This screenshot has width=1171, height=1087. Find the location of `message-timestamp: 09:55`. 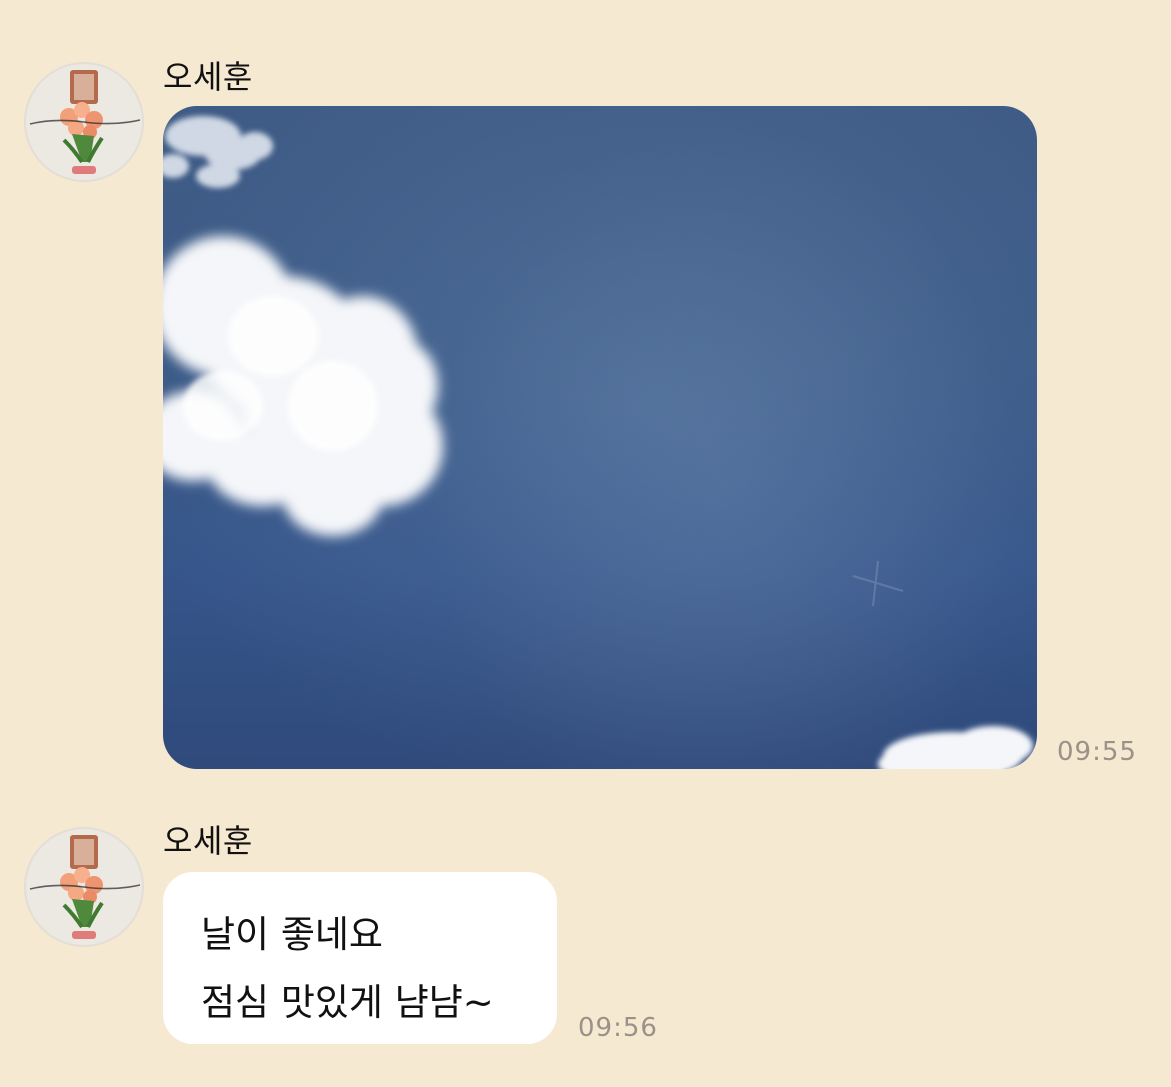

message-timestamp: 09:55 is located at coordinates (1097, 752).